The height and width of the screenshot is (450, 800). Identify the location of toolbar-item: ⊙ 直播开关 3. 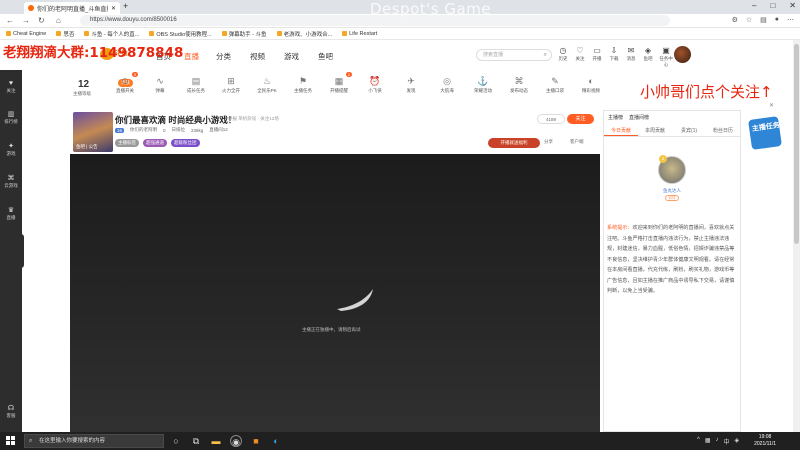
(125, 83).